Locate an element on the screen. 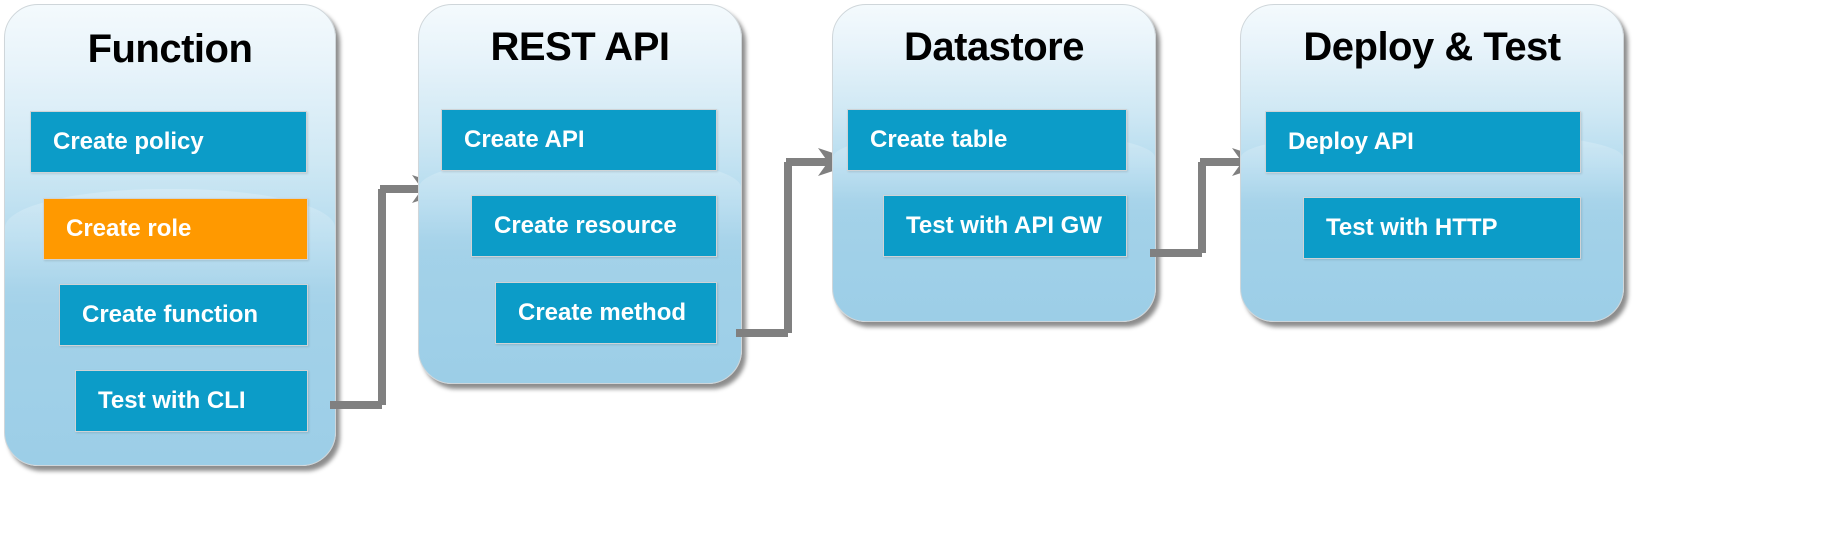  step-create-policy: Create policy is located at coordinates (168, 142).